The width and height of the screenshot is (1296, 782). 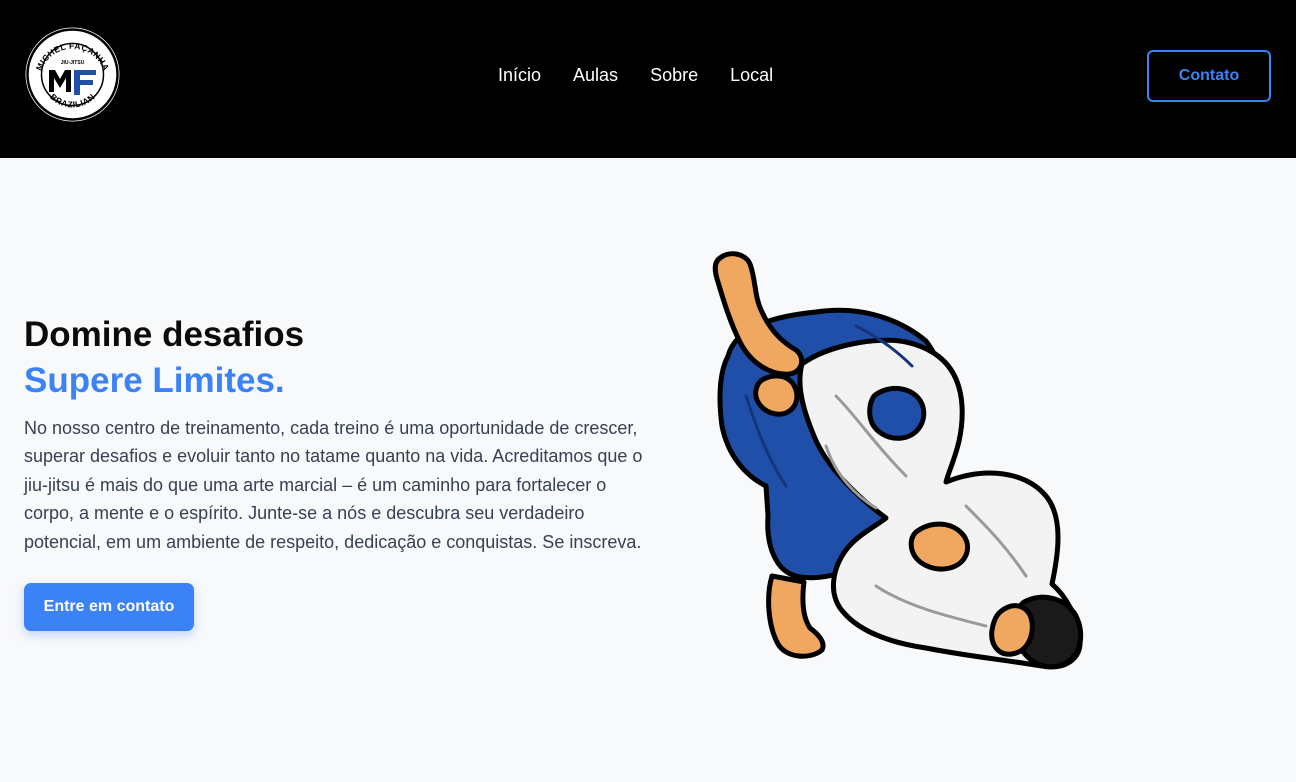 What do you see at coordinates (109, 607) in the screenshot?
I see `cta-contact-button: Entre em contato` at bounding box center [109, 607].